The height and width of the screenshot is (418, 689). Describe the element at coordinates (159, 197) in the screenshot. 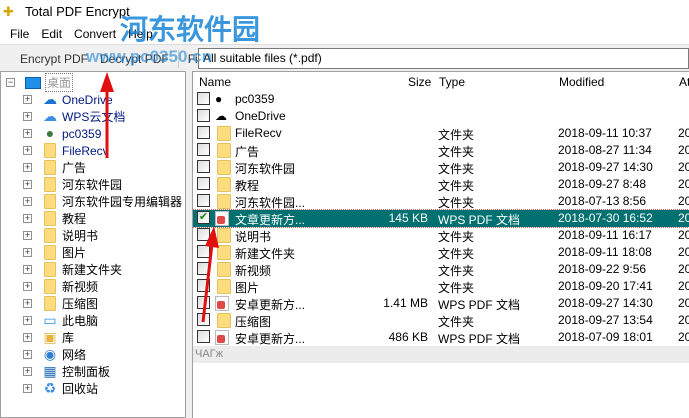

I see `annotation-arrows` at that location.